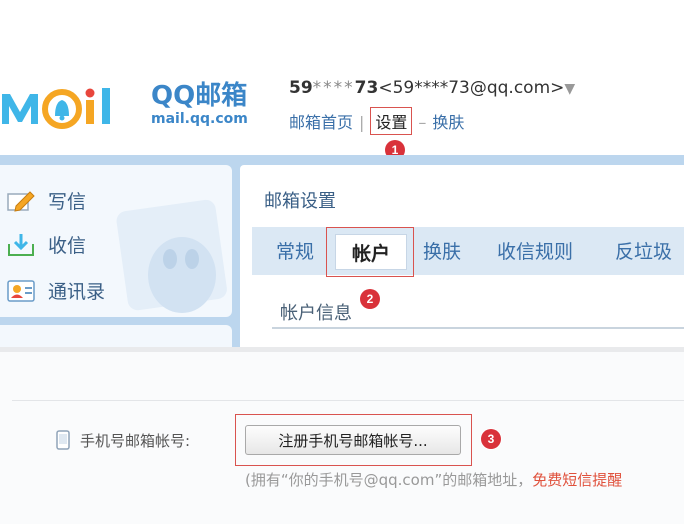 The image size is (684, 524). Describe the element at coordinates (301, 88) in the screenshot. I see `user-prefix: 59` at that location.